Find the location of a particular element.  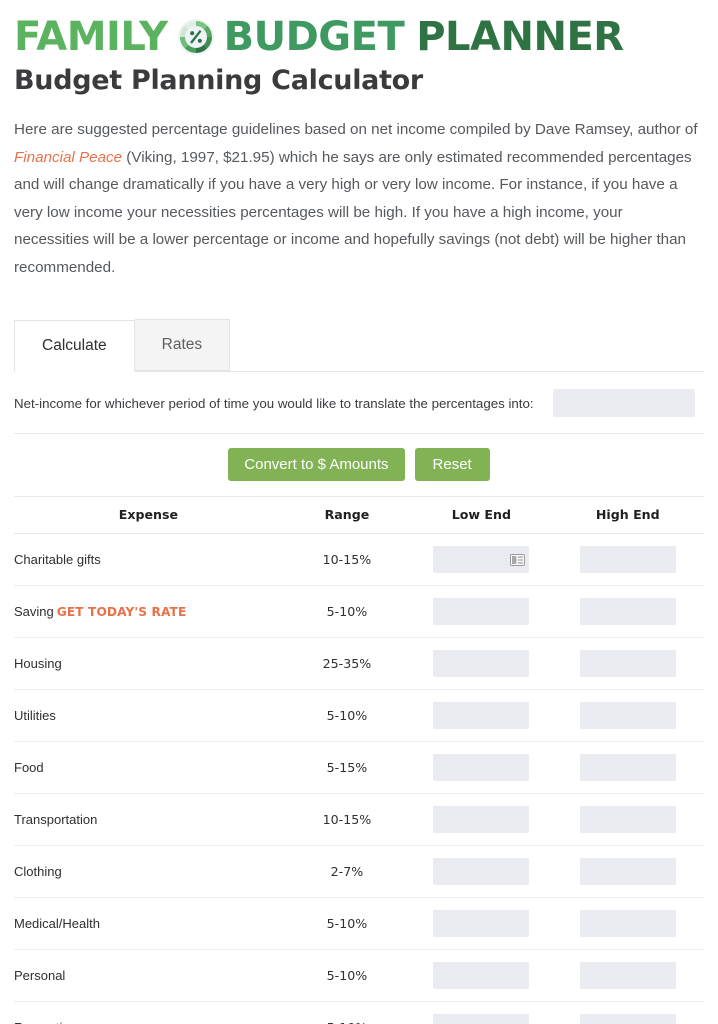

table-header-row: Expense Range Low End High End is located at coordinates (359, 515).